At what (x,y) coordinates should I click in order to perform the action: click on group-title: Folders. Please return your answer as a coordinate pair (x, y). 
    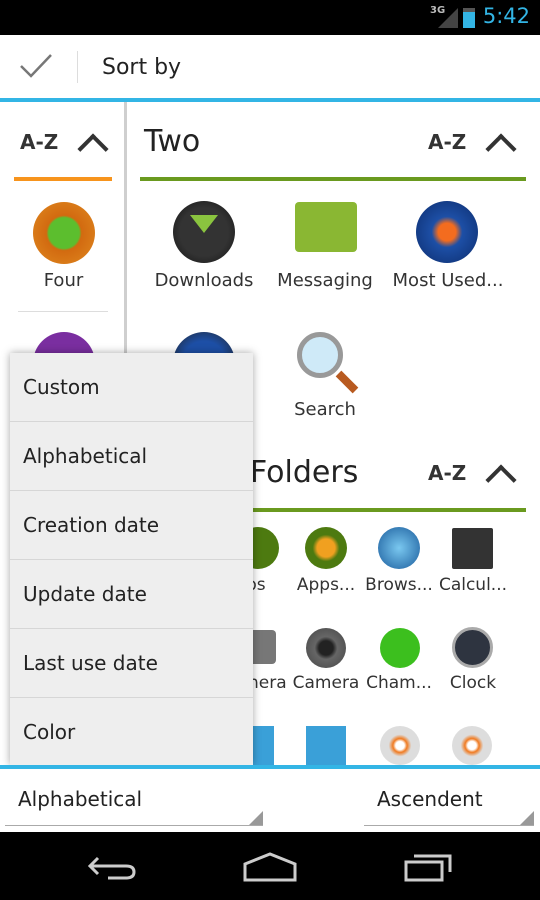
    Looking at the image, I should click on (304, 472).